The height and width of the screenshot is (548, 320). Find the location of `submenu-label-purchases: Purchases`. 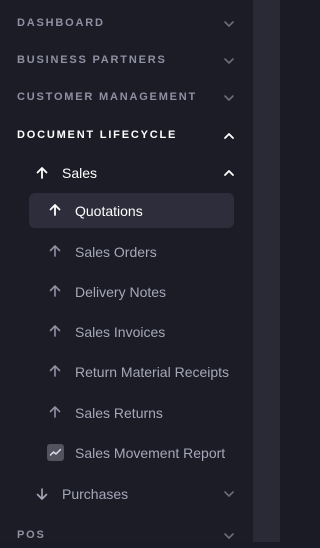

submenu-label-purchases: Purchases is located at coordinates (95, 494).